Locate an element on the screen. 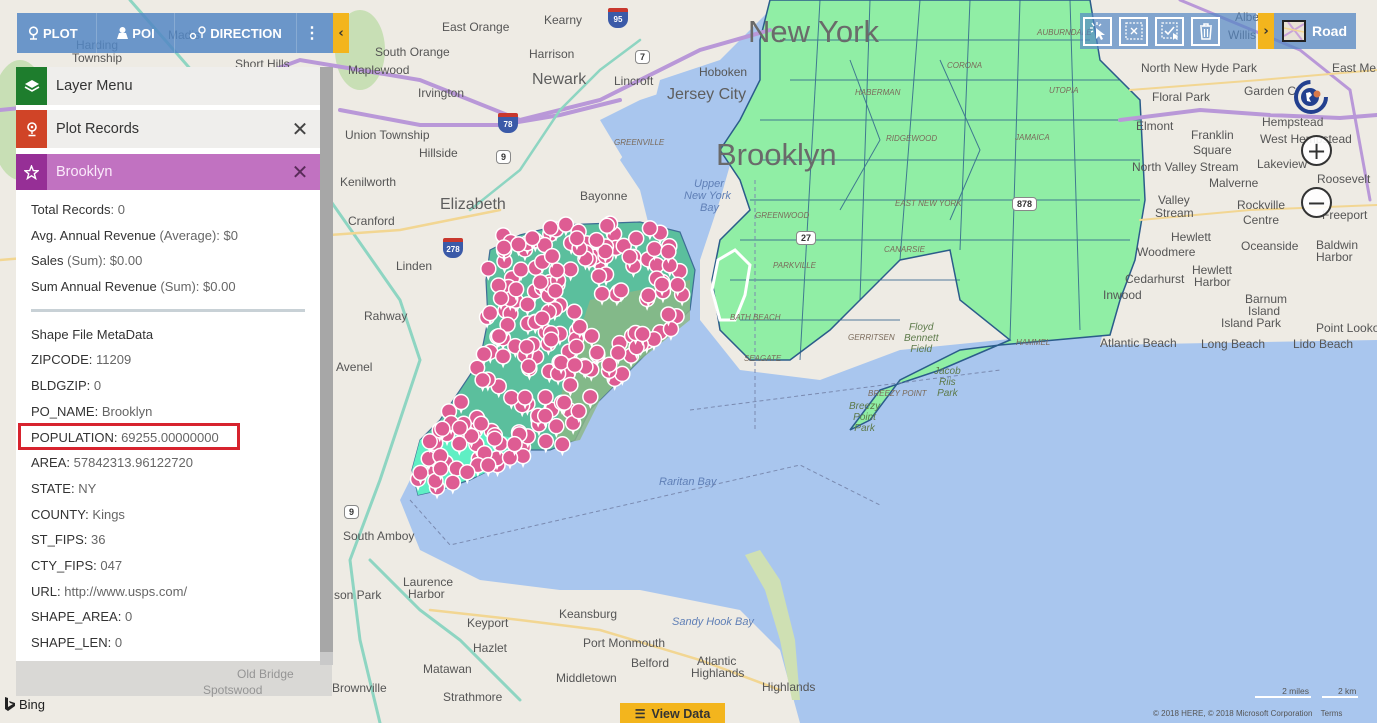 The width and height of the screenshot is (1377, 723). metadata-key: COUNTY is located at coordinates (58, 514).